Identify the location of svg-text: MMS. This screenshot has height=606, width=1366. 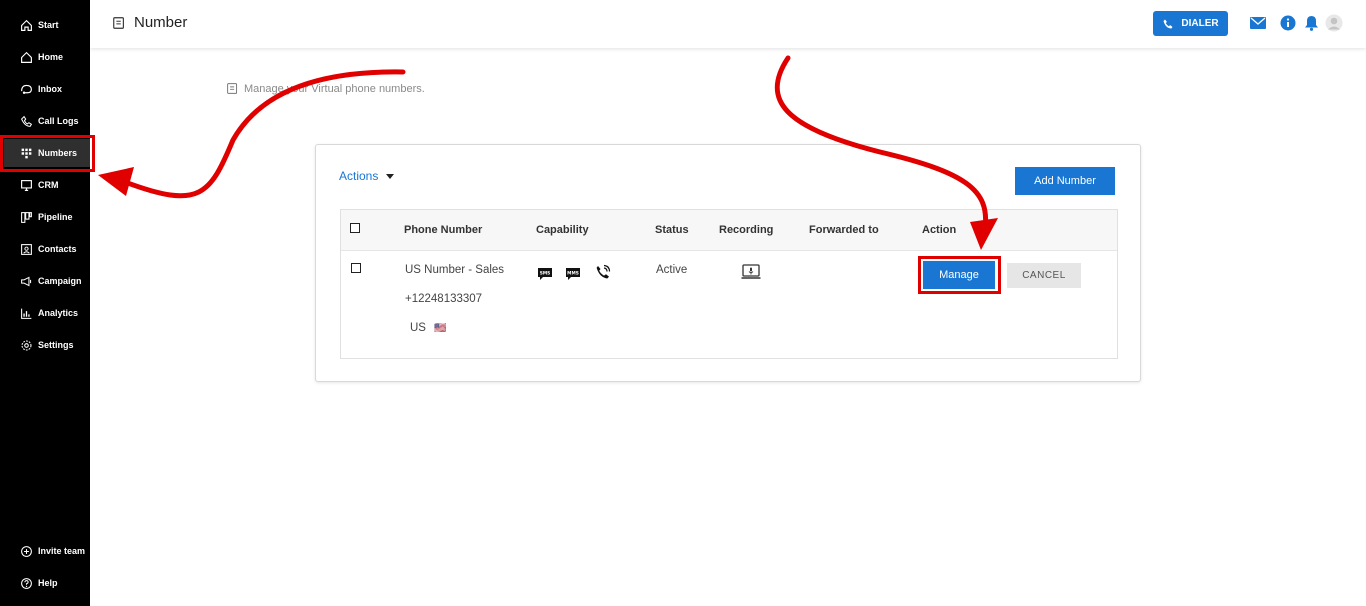
(573, 274).